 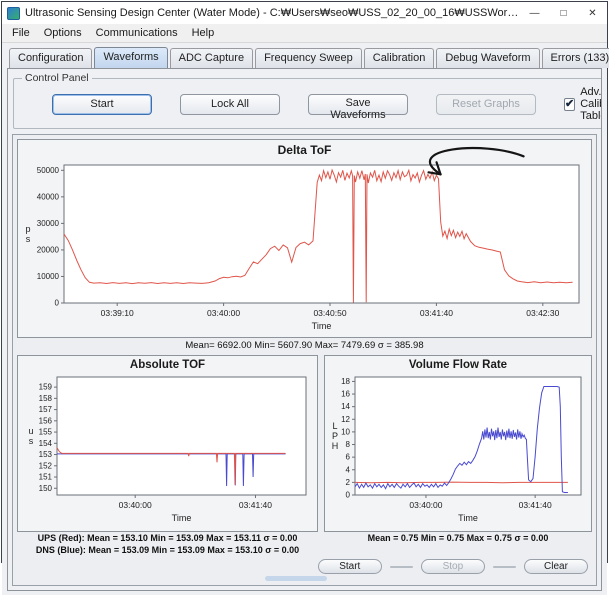 I want to click on svg-text: 6, so click(x=348, y=457).